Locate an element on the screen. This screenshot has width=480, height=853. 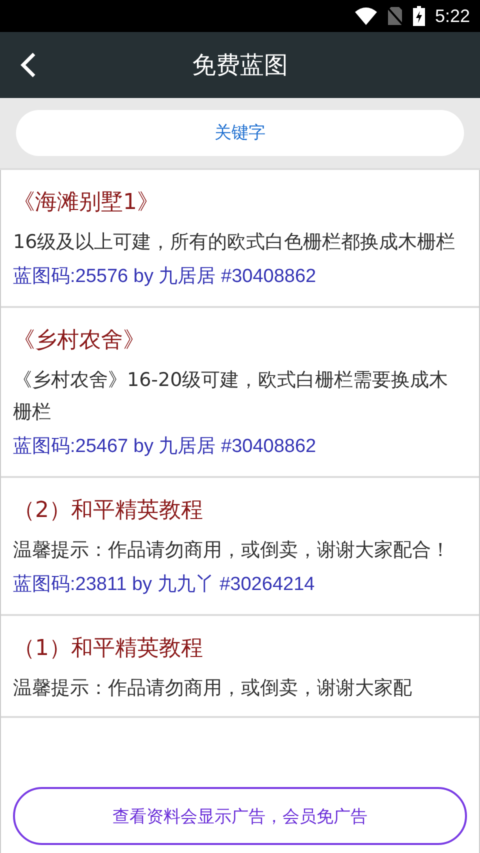
blueprint-code: 蓝图码:25467 by 九居居 #30408862 is located at coordinates (165, 447).